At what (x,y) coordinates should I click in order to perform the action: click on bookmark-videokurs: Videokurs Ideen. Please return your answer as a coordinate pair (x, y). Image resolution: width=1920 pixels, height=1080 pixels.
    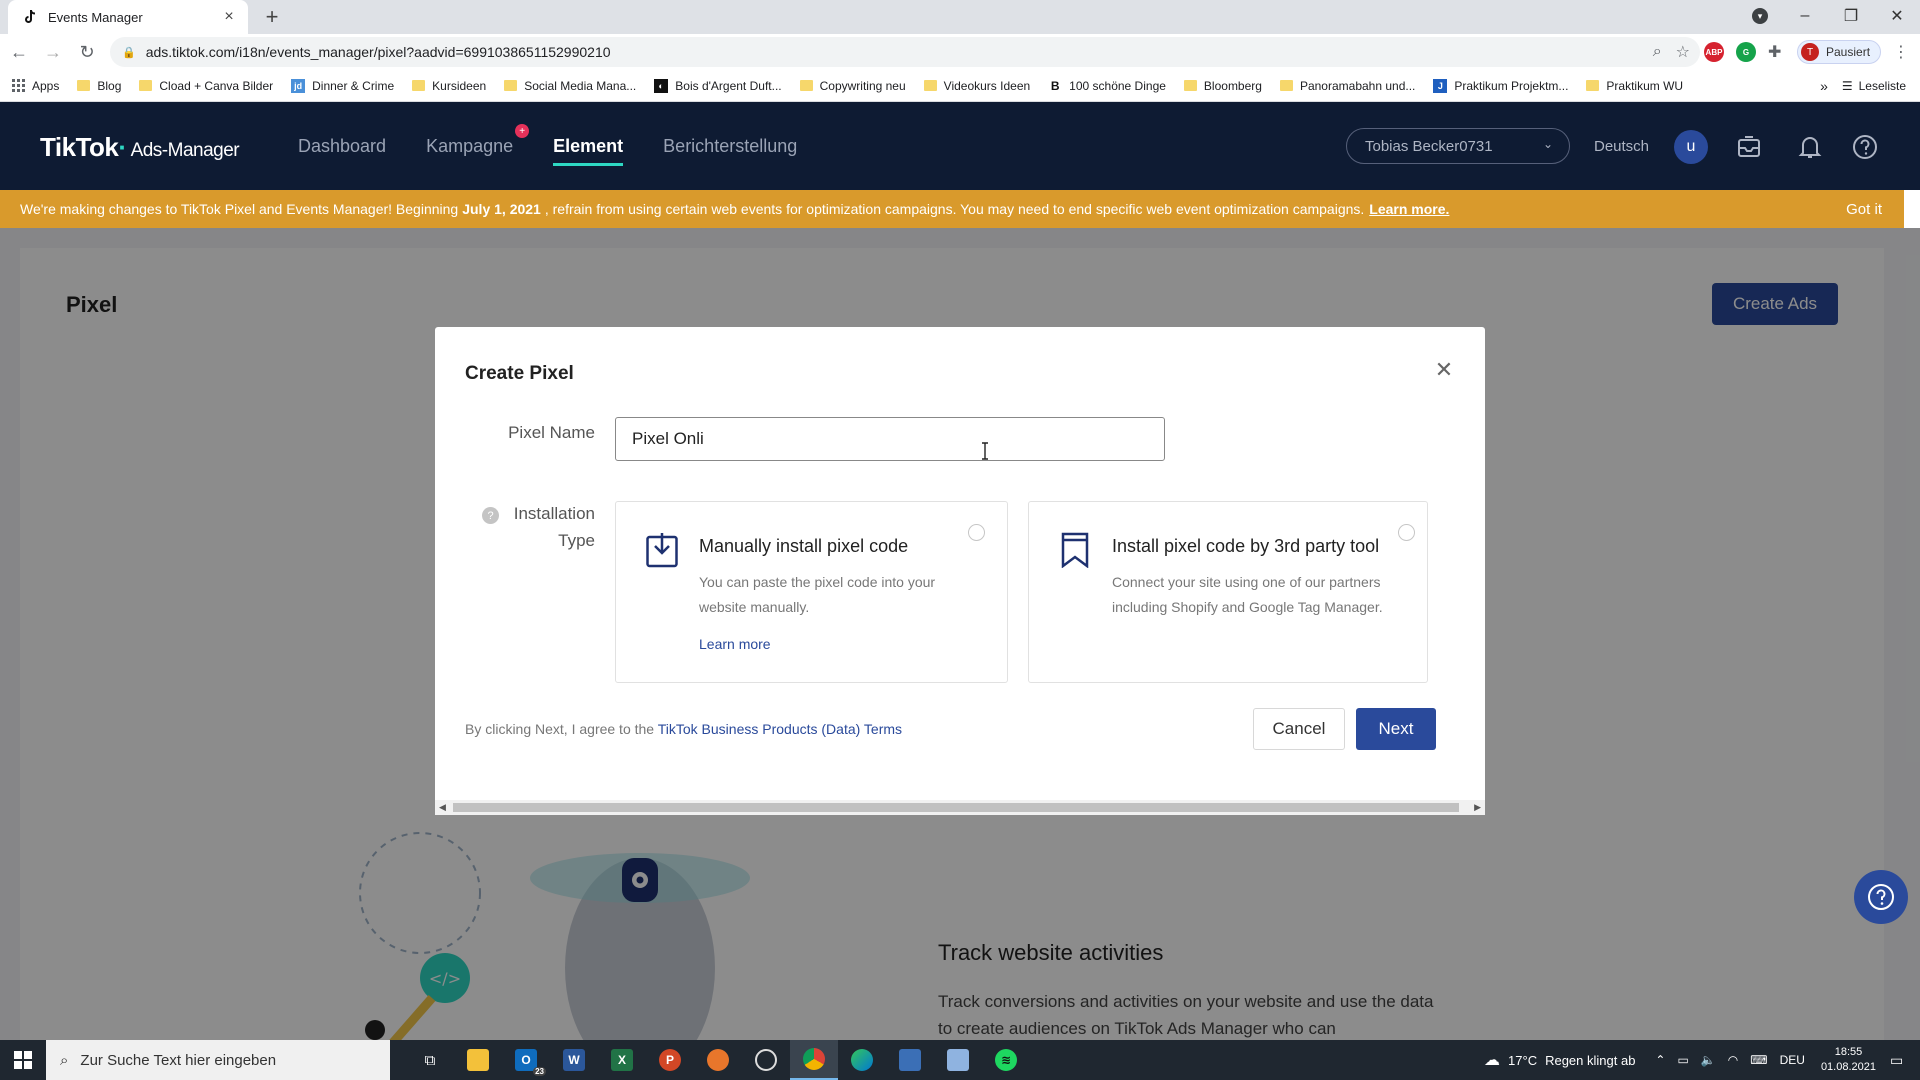
    Looking at the image, I should click on (976, 86).